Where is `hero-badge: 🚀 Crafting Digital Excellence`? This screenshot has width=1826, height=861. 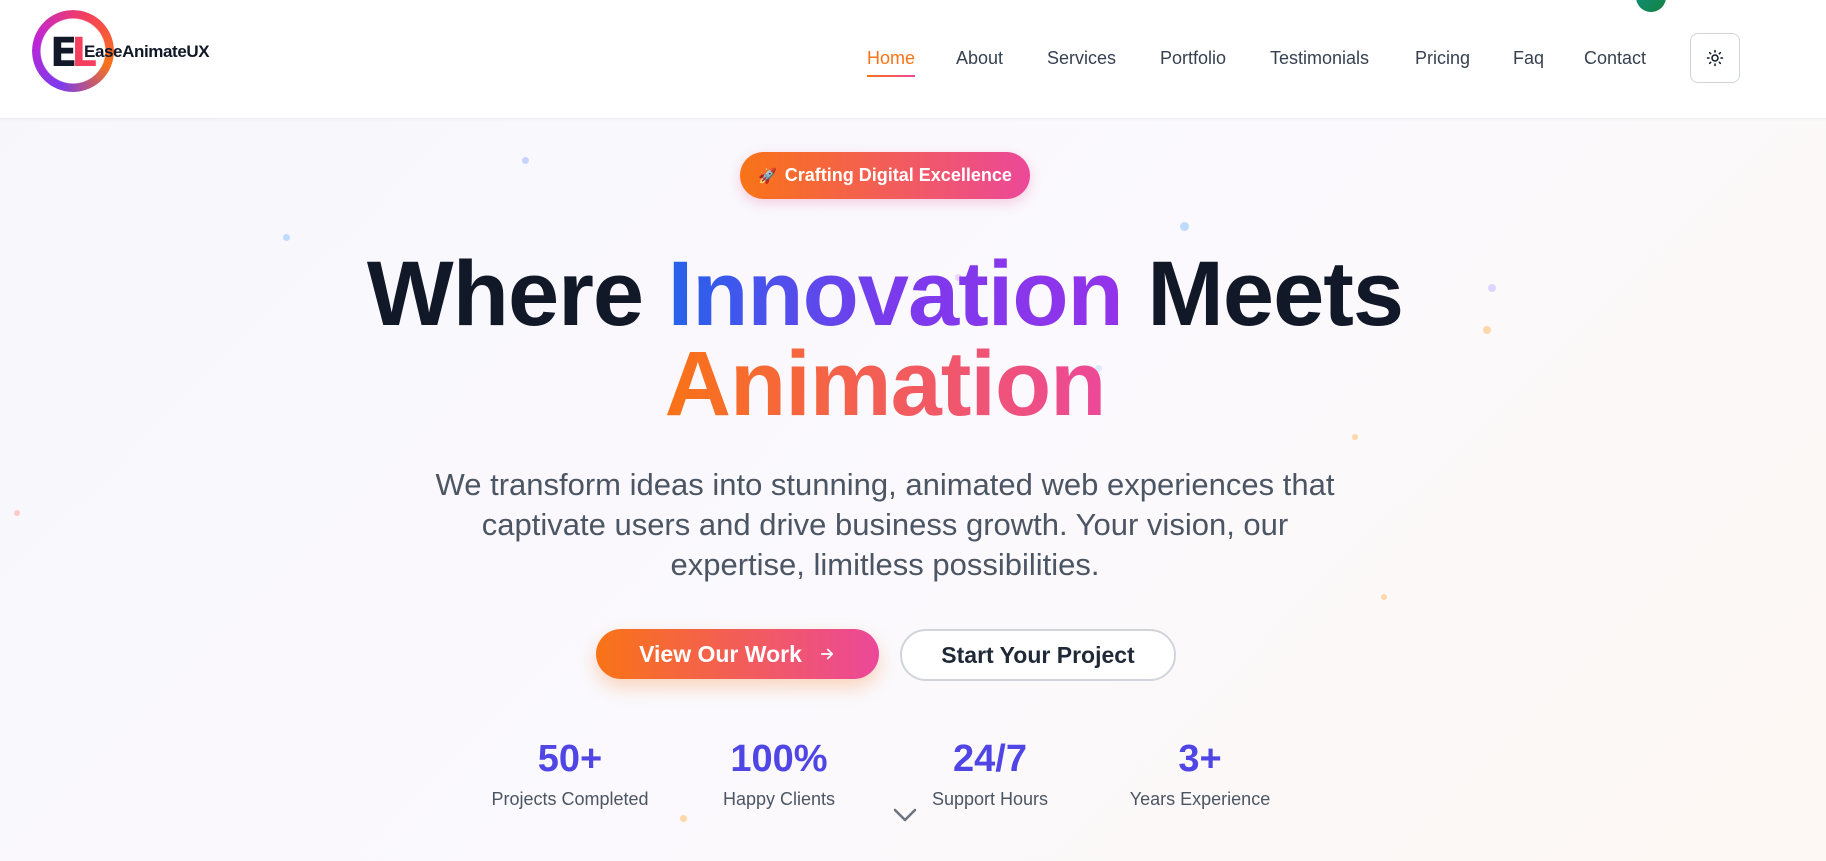
hero-badge: 🚀 Crafting Digital Excellence is located at coordinates (885, 175).